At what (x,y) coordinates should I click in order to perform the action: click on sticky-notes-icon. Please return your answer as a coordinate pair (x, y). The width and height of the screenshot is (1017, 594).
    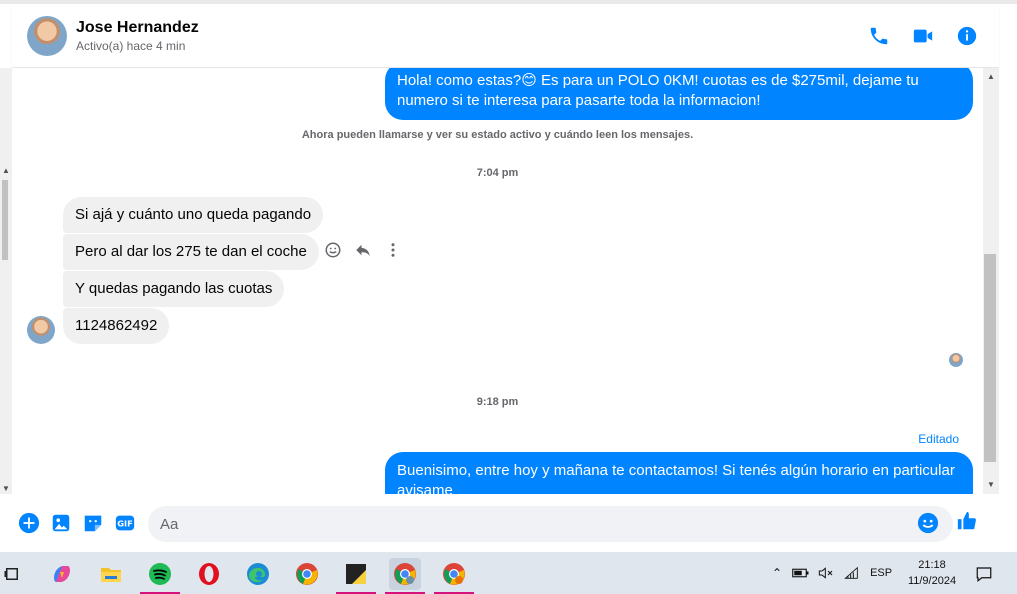
    Looking at the image, I should click on (356, 574).